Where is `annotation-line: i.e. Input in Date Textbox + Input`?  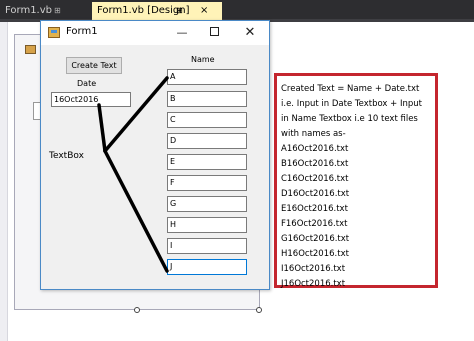 annotation-line: i.e. Input in Date Textbox + Input is located at coordinates (351, 104).